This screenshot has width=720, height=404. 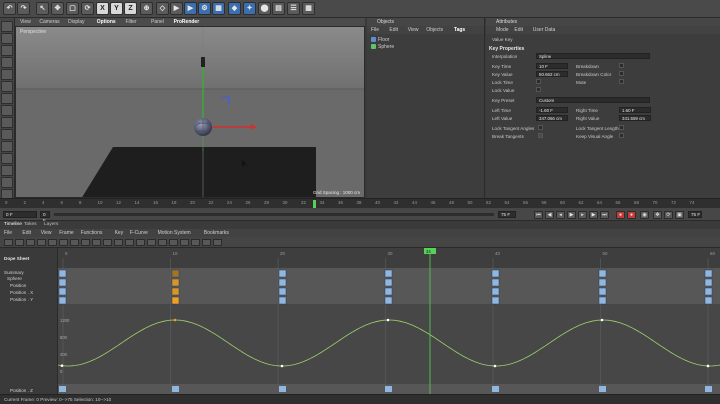 I want to click on start-frame-field: 0 F, so click(x=45, y=217).